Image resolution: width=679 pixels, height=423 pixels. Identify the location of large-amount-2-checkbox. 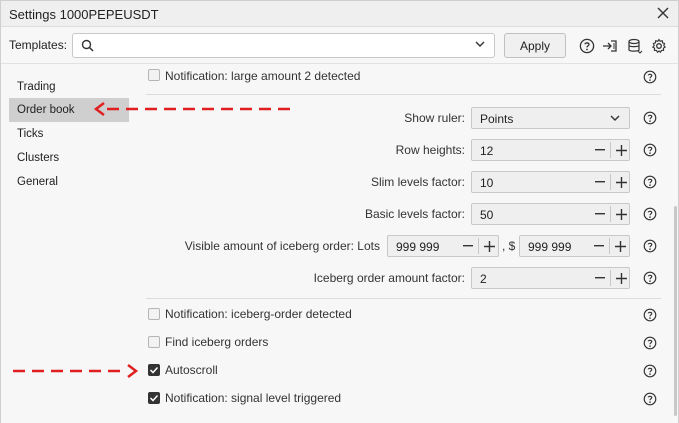
(154, 75).